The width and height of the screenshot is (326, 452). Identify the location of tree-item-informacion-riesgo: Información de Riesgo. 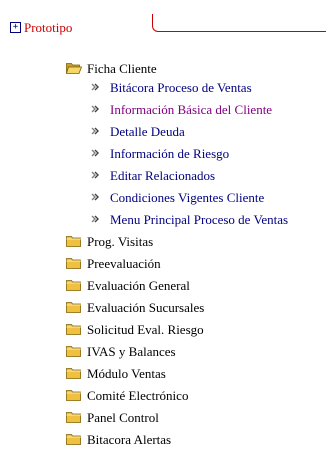
(160, 153).